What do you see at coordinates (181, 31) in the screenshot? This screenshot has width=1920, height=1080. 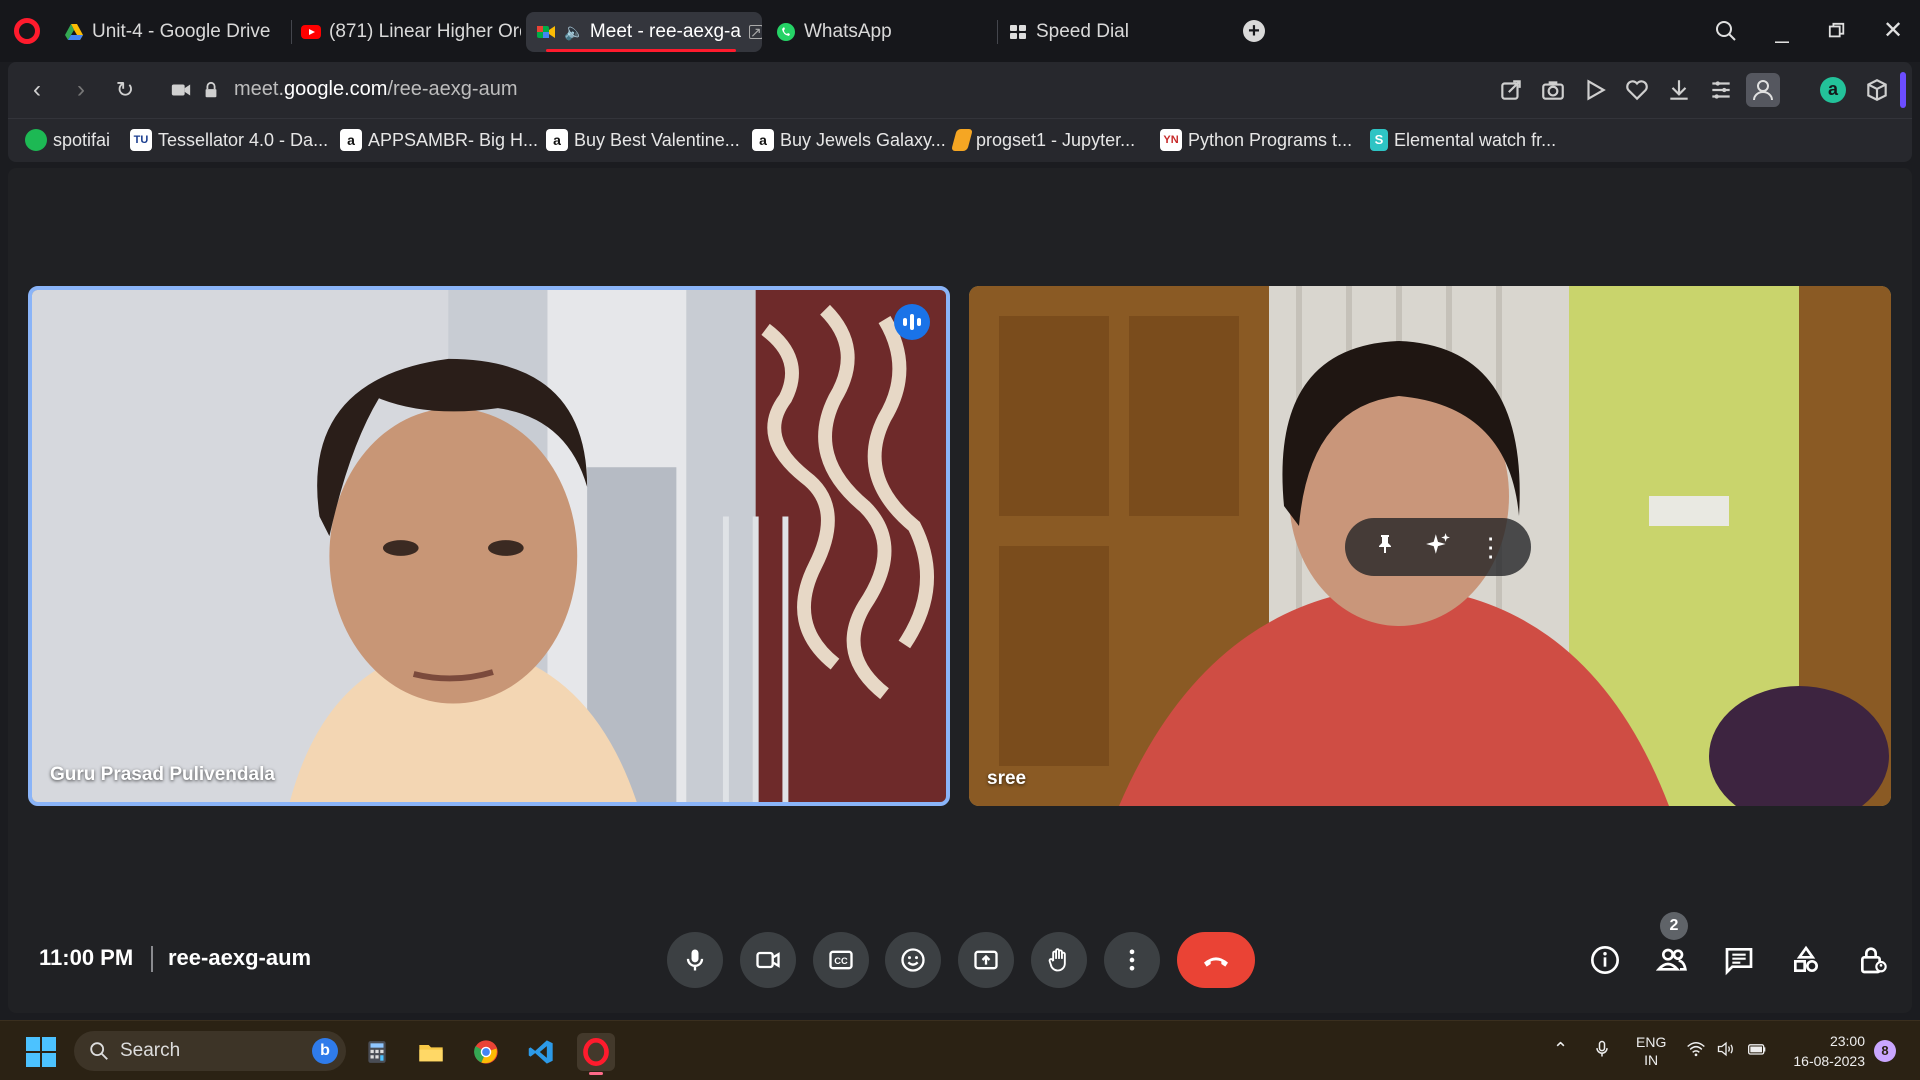 I see `tab-label: Unit-4 - Google Drive` at bounding box center [181, 31].